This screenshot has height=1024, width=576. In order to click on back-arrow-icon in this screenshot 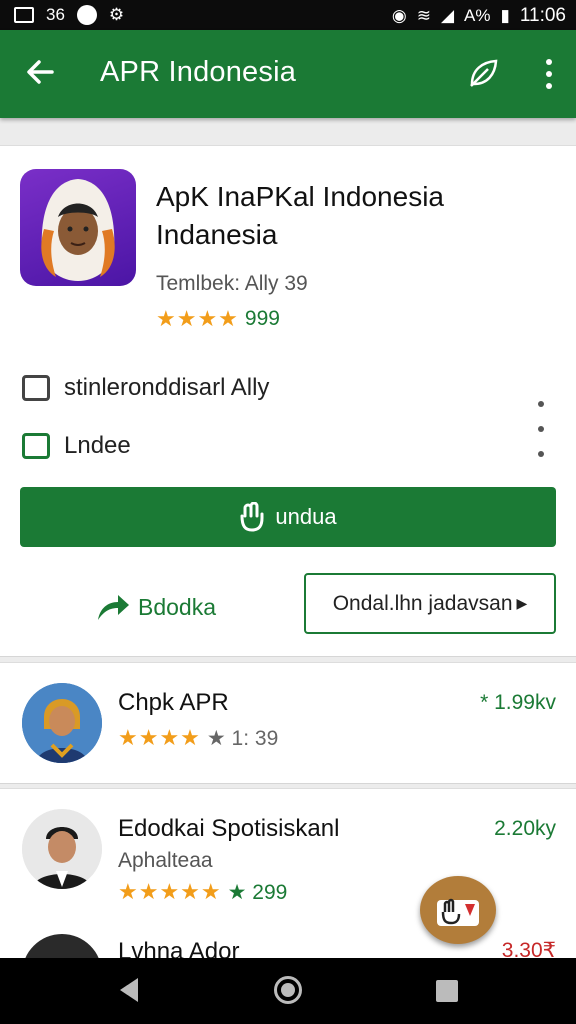, I will do `click(40, 72)`.